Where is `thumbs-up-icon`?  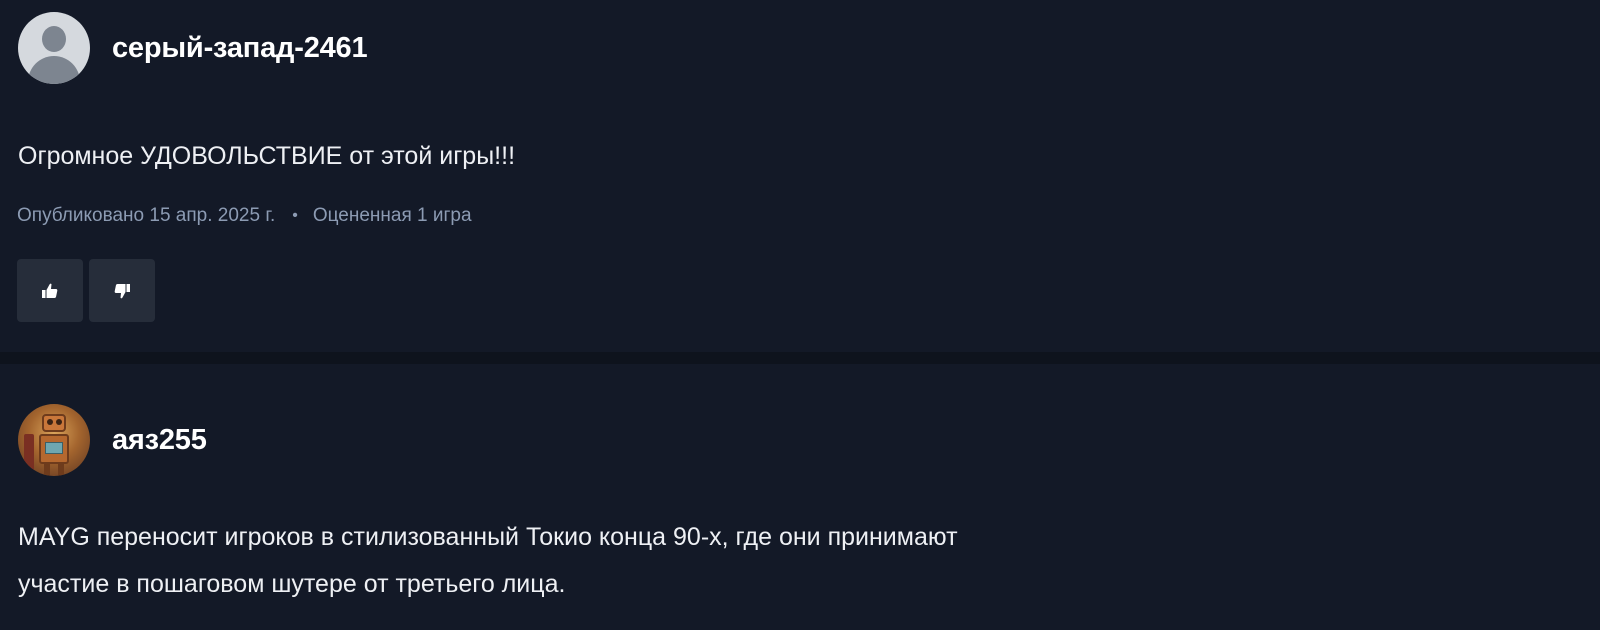
thumbs-up-icon is located at coordinates (50, 290).